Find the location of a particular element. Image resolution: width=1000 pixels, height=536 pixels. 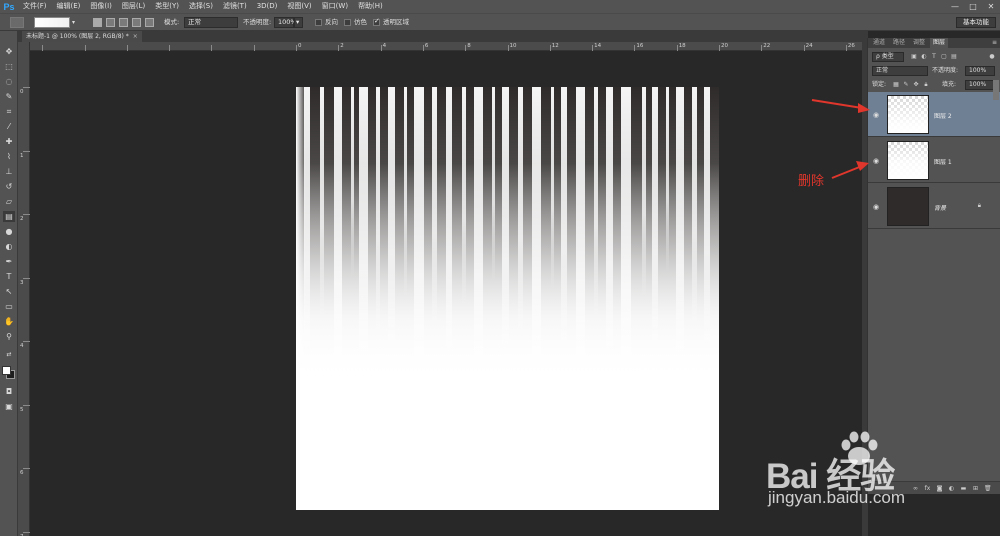

opacity-dropdown: ▾ is located at coordinates (298, 22).